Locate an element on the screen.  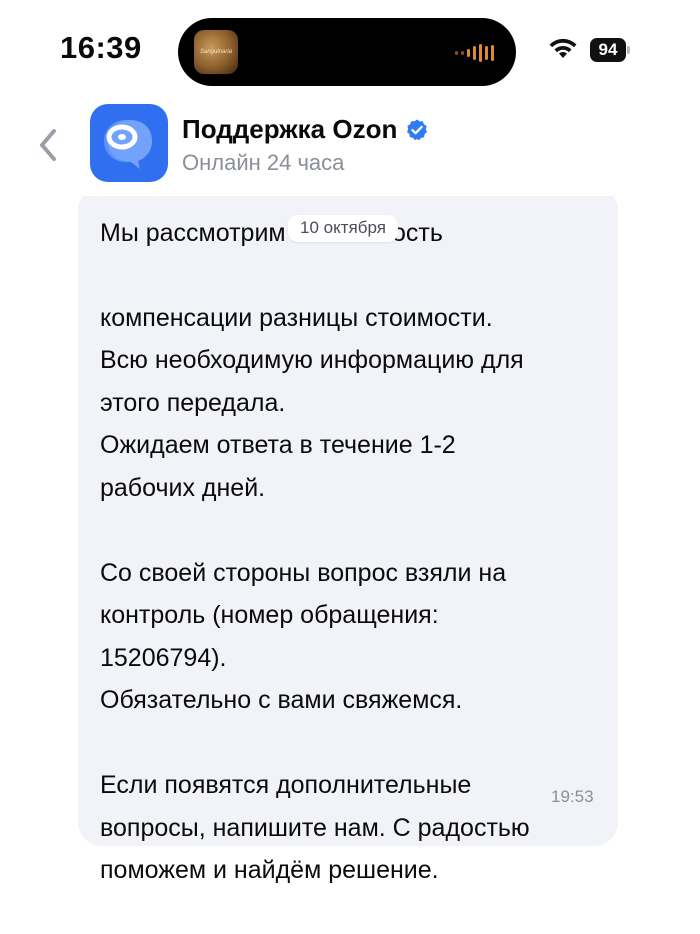
dynamic-island: Sanguinaria is located at coordinates (347, 52).